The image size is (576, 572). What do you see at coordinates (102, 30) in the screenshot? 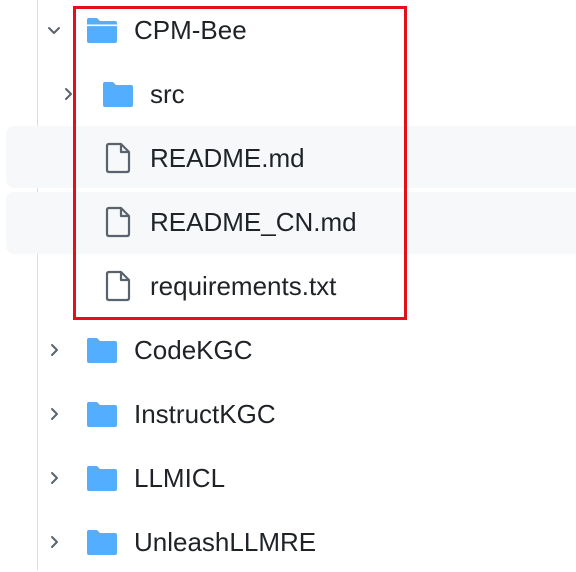
I see `folder-open-icon` at bounding box center [102, 30].